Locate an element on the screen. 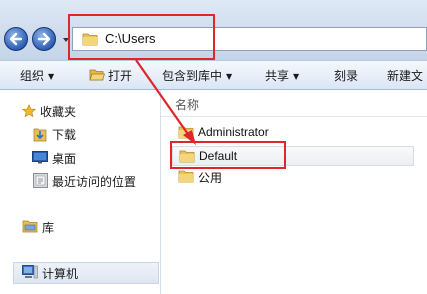 This screenshot has height=294, width=427. back-button is located at coordinates (16, 39).